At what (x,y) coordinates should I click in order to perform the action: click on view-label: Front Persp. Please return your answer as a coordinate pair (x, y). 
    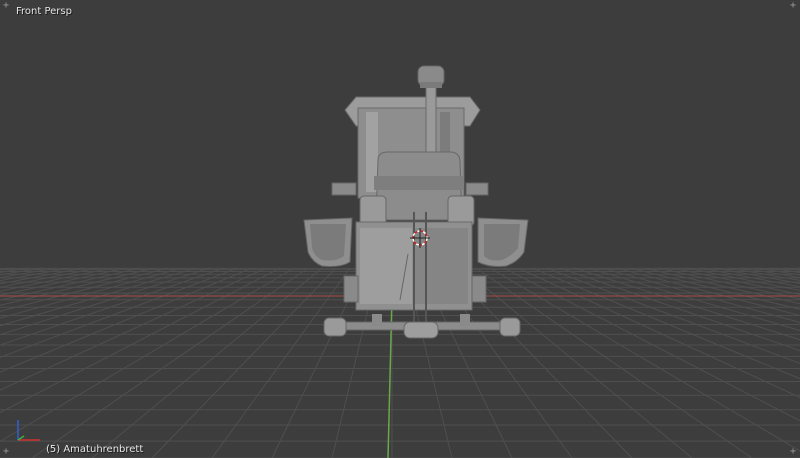
    Looking at the image, I should click on (44, 11).